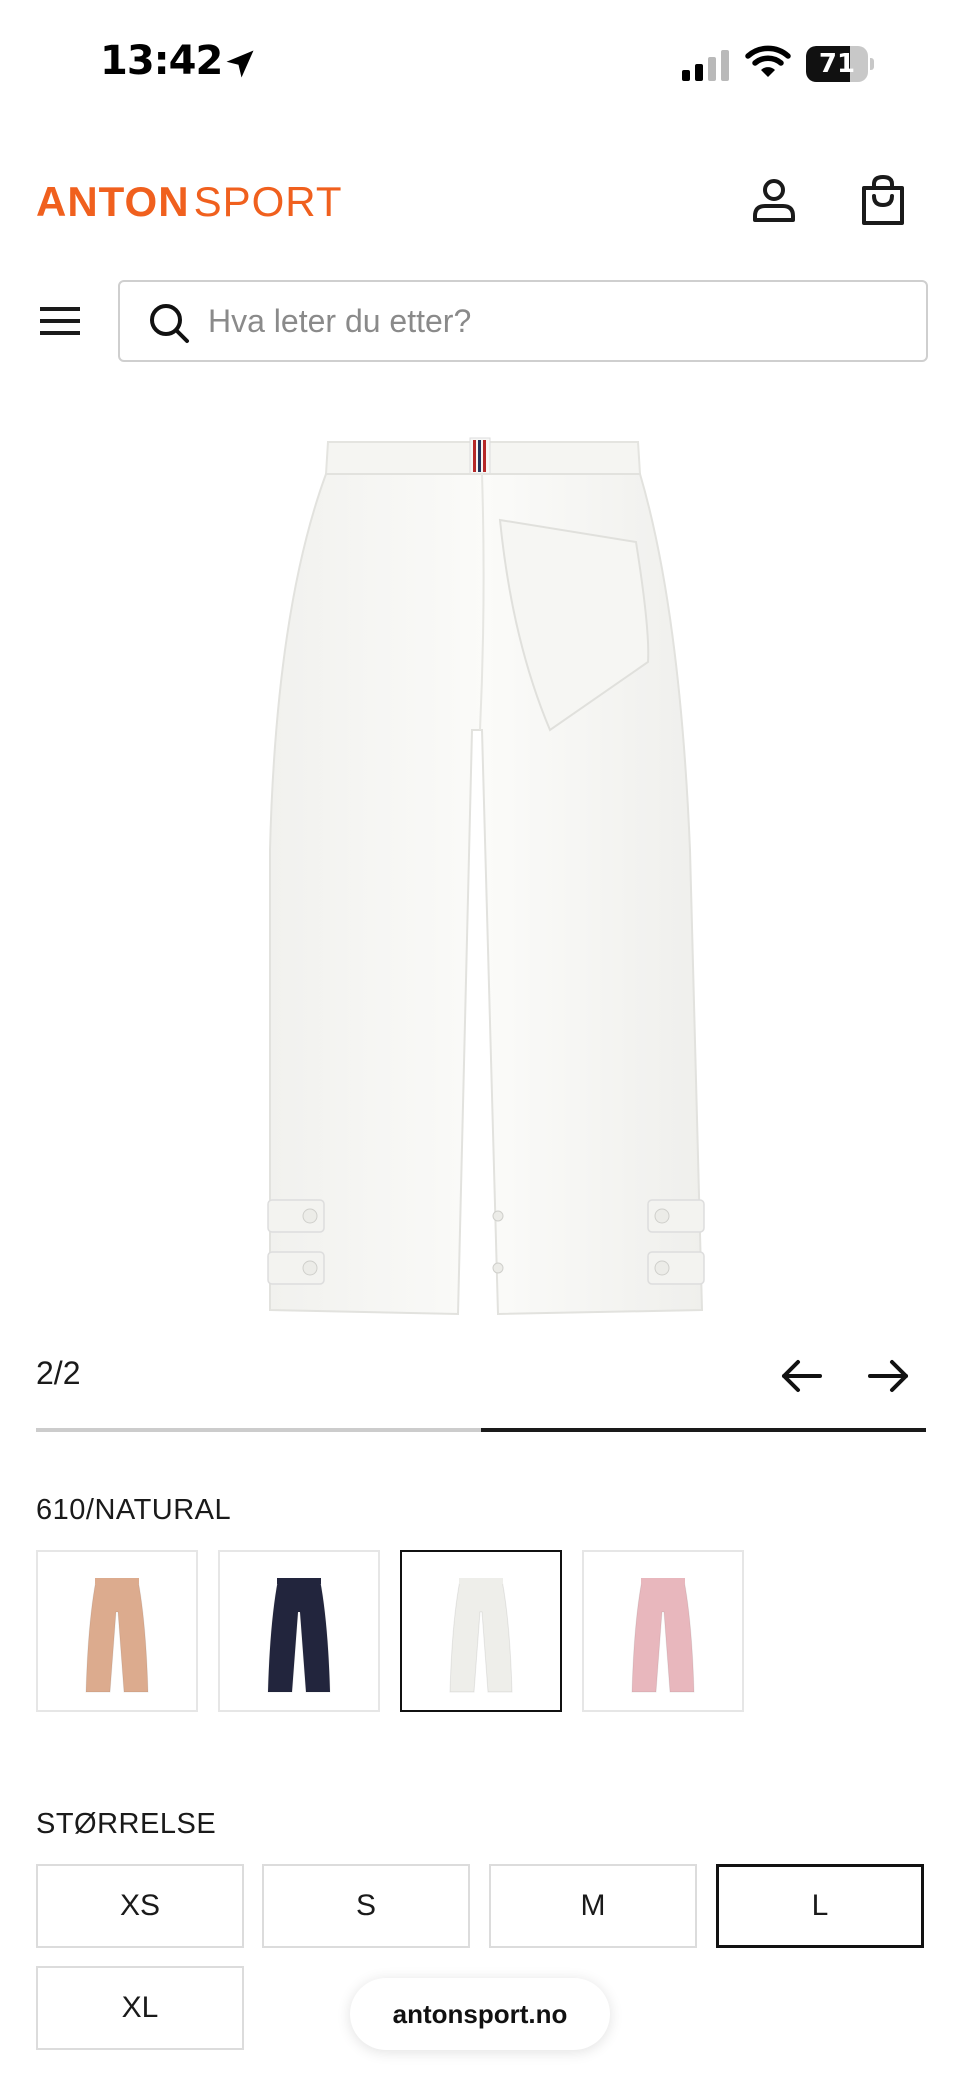 The width and height of the screenshot is (960, 2081). What do you see at coordinates (703, 1430) in the screenshot?
I see `gallery-progress-fill` at bounding box center [703, 1430].